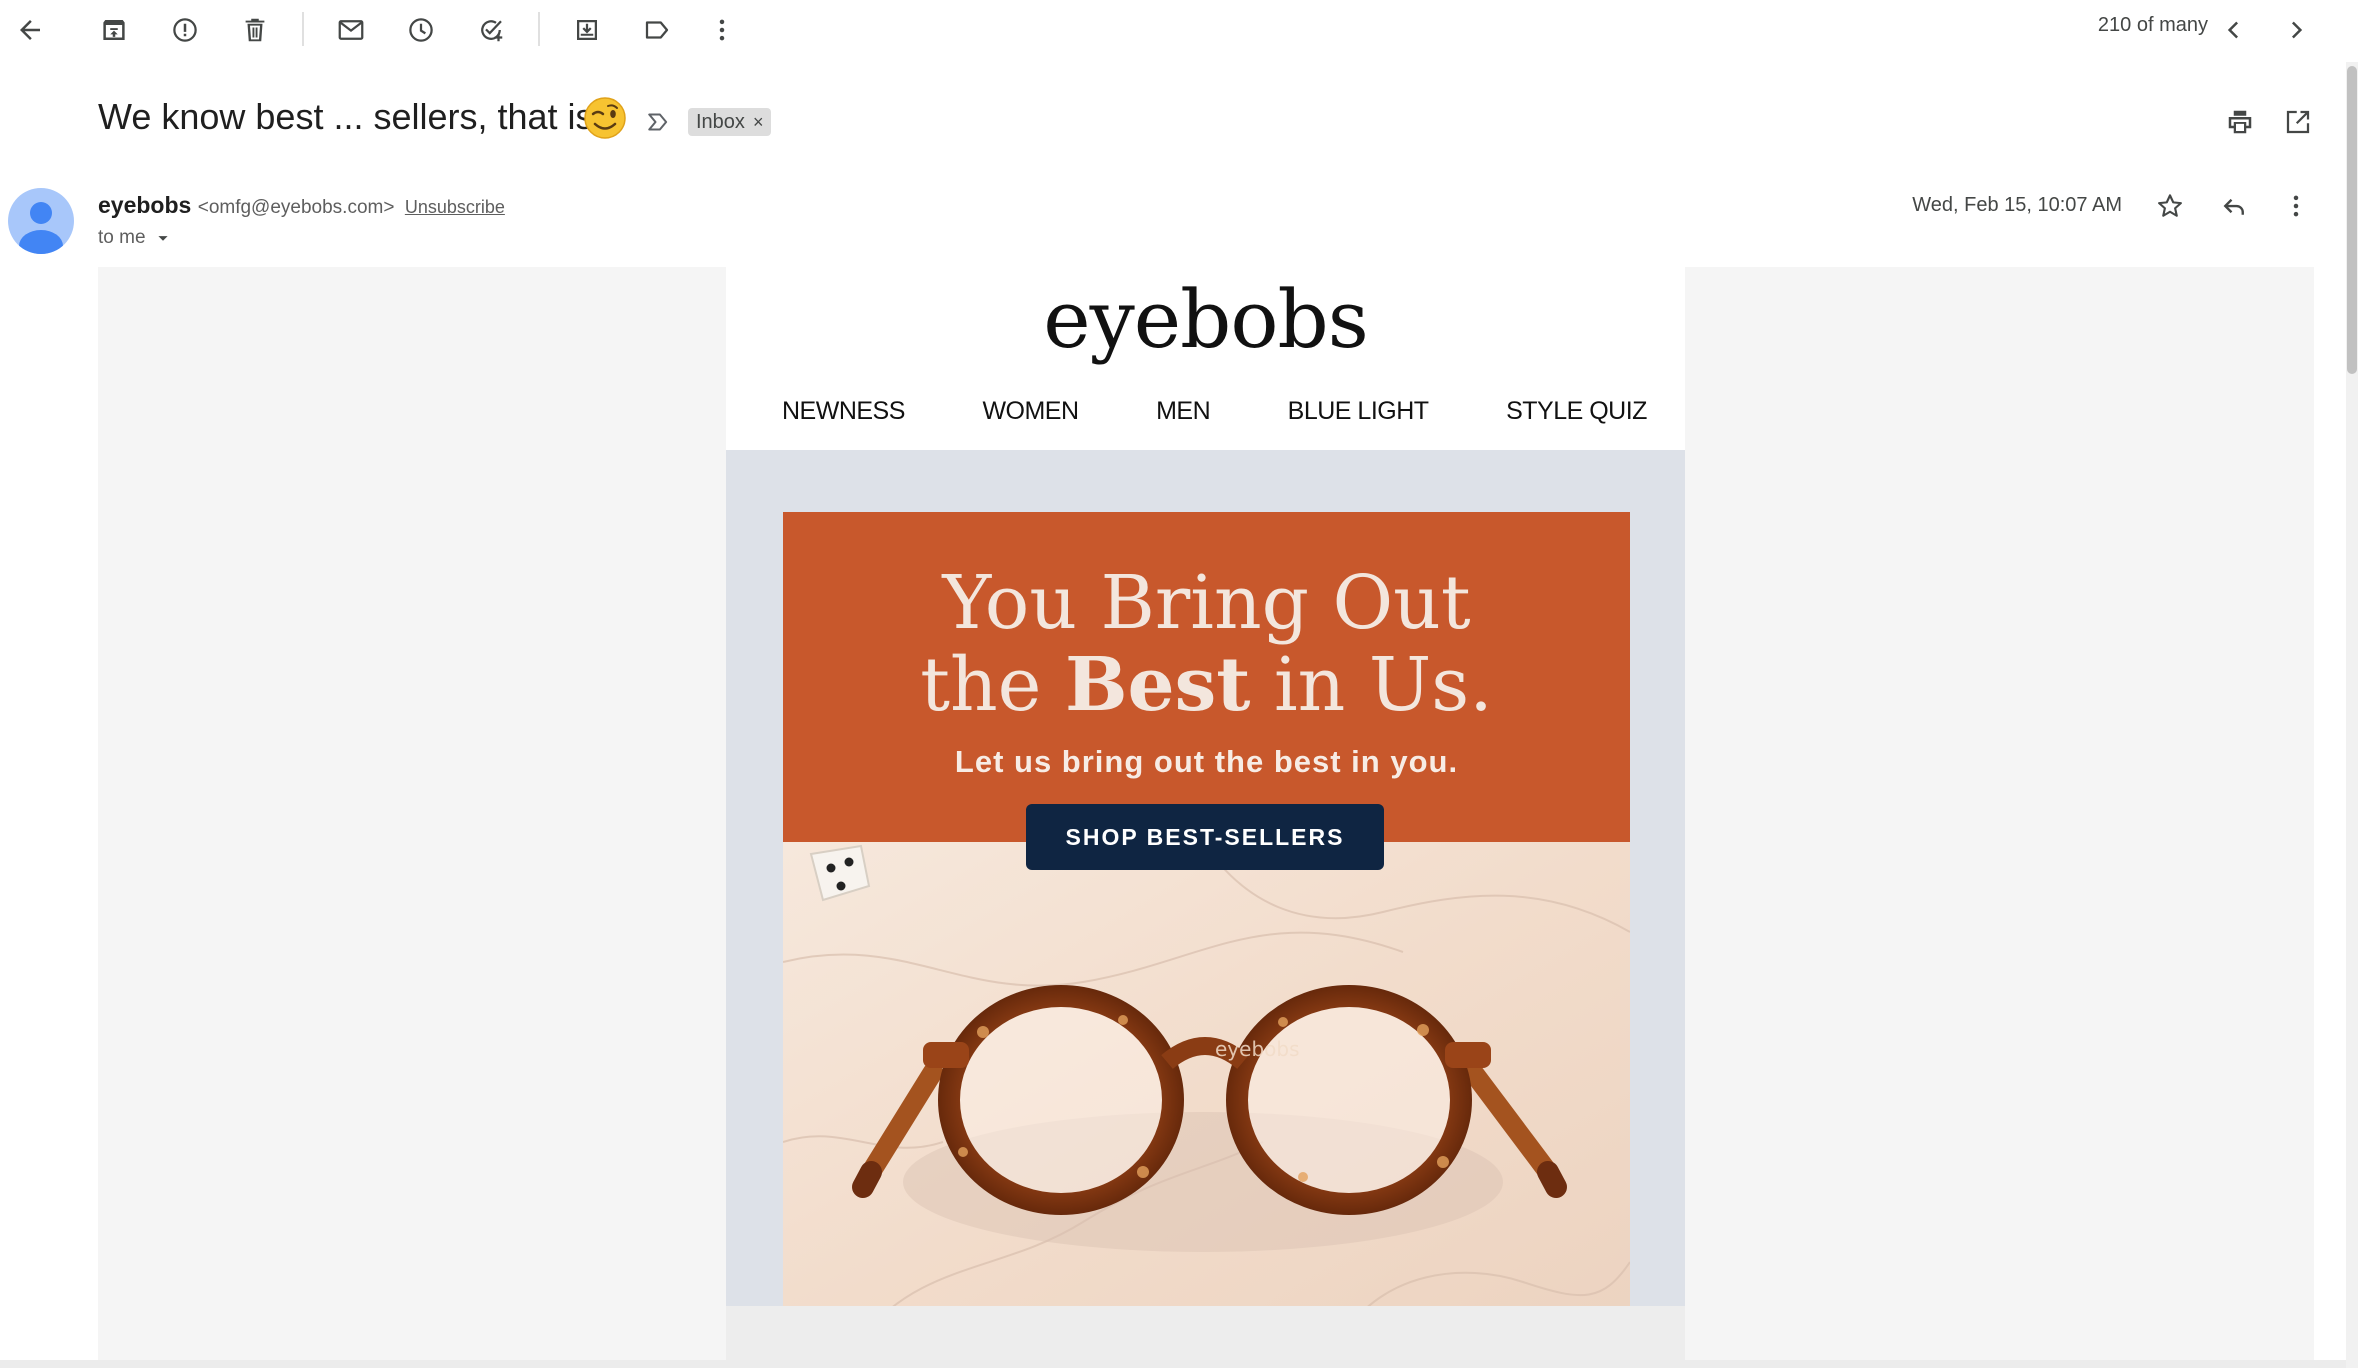 This screenshot has height=1368, width=2358. I want to click on message-counter: 210 of many, so click(2152, 25).